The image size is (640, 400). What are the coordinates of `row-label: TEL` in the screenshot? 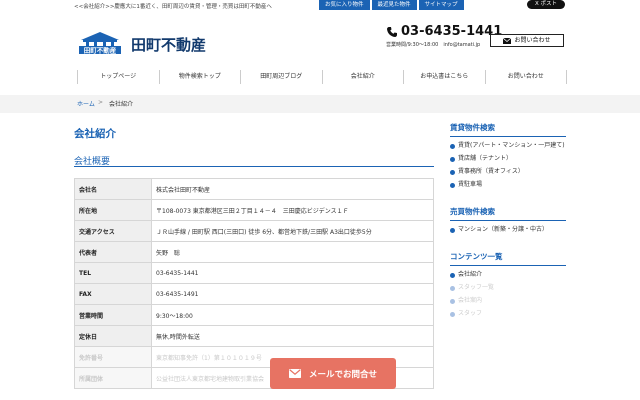 It's located at (113, 273).